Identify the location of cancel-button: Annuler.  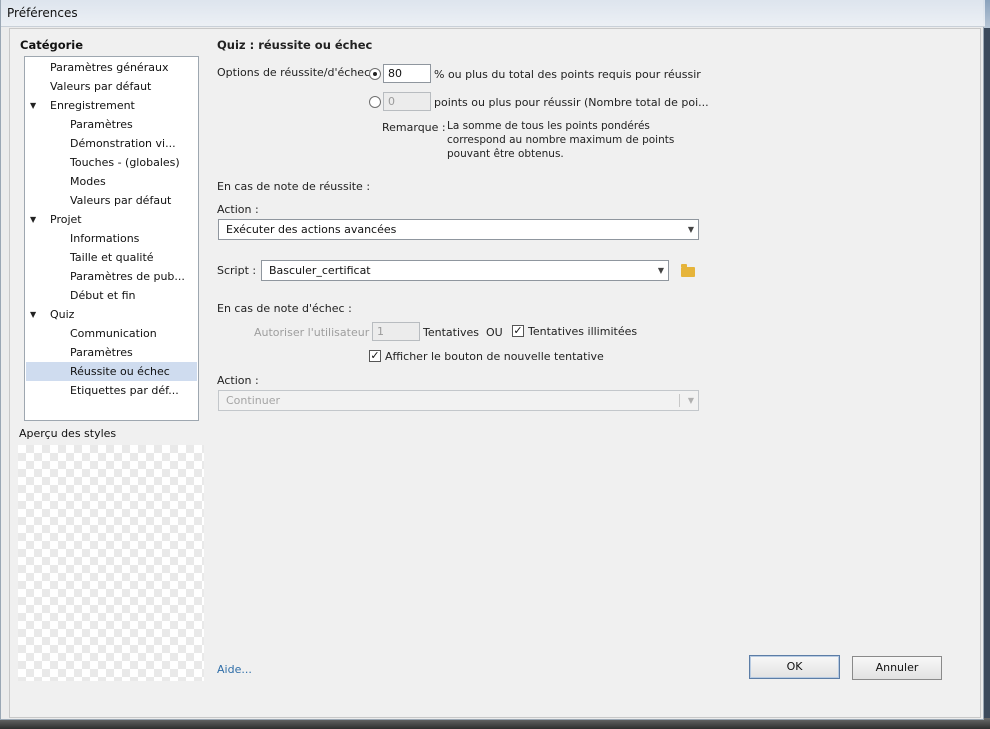
(897, 668).